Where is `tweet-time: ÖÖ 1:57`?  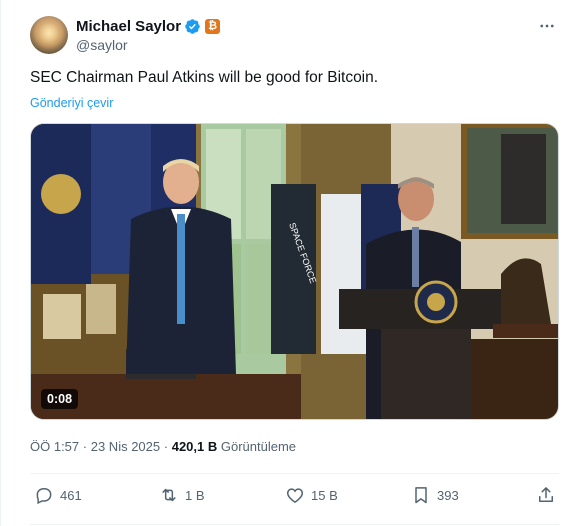
tweet-time: ÖÖ 1:57 is located at coordinates (54, 446).